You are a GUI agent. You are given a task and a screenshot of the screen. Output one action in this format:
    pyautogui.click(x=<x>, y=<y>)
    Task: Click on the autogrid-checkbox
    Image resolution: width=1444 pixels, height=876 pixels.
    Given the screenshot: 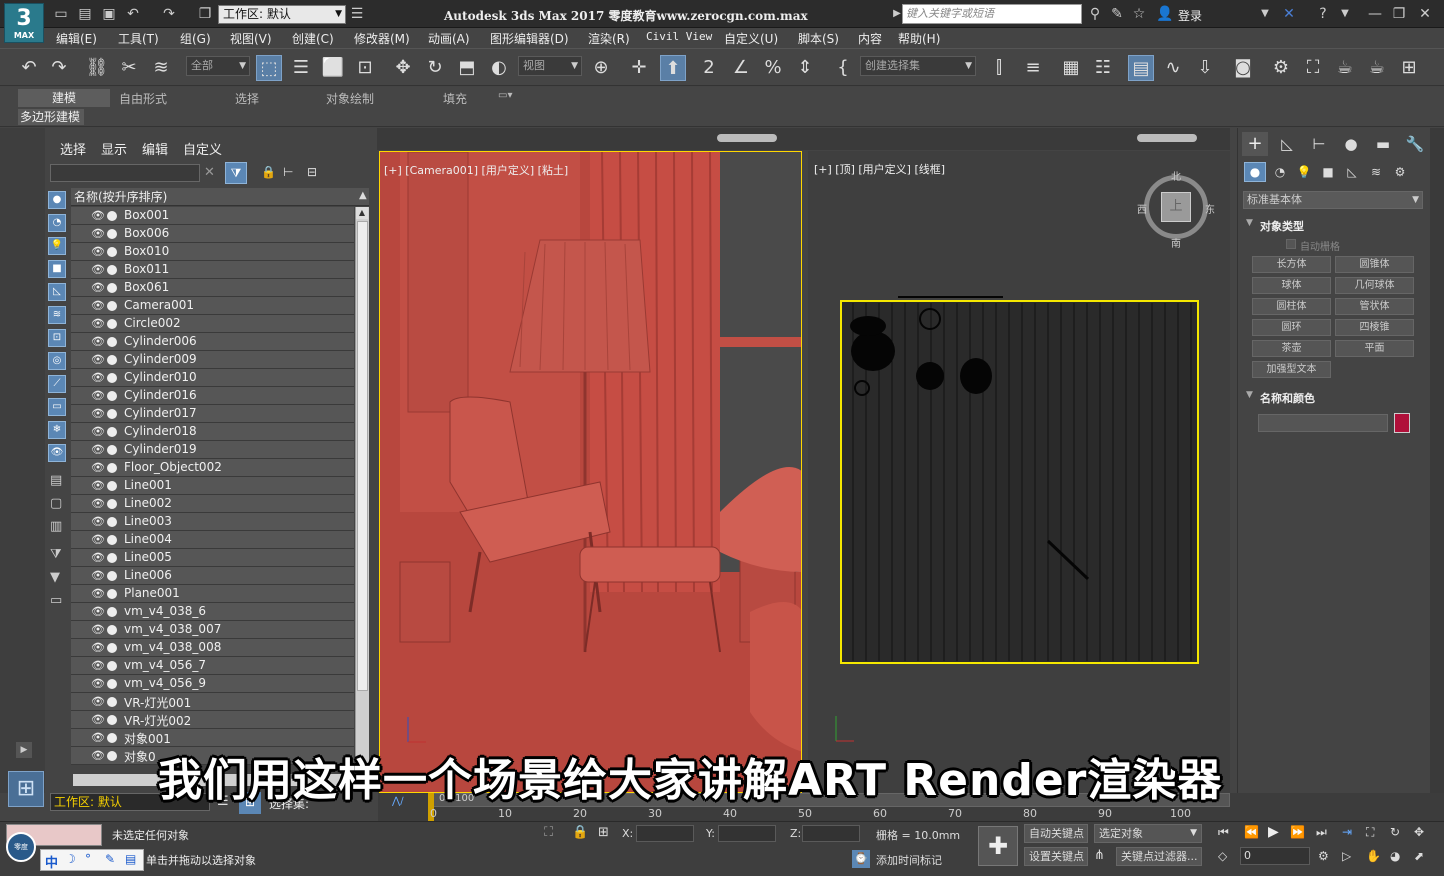 What is the action you would take?
    pyautogui.click(x=1291, y=244)
    